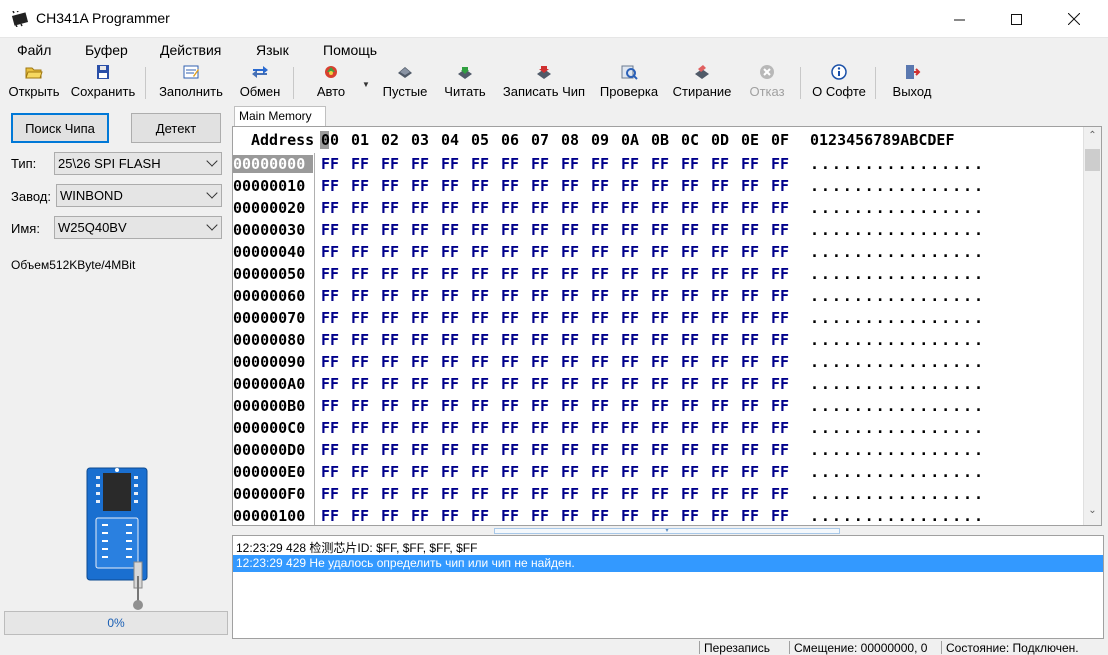 This screenshot has height=655, width=1108. Describe the element at coordinates (1092, 138) in the screenshot. I see `scroll-up-icon: ⌃` at that location.